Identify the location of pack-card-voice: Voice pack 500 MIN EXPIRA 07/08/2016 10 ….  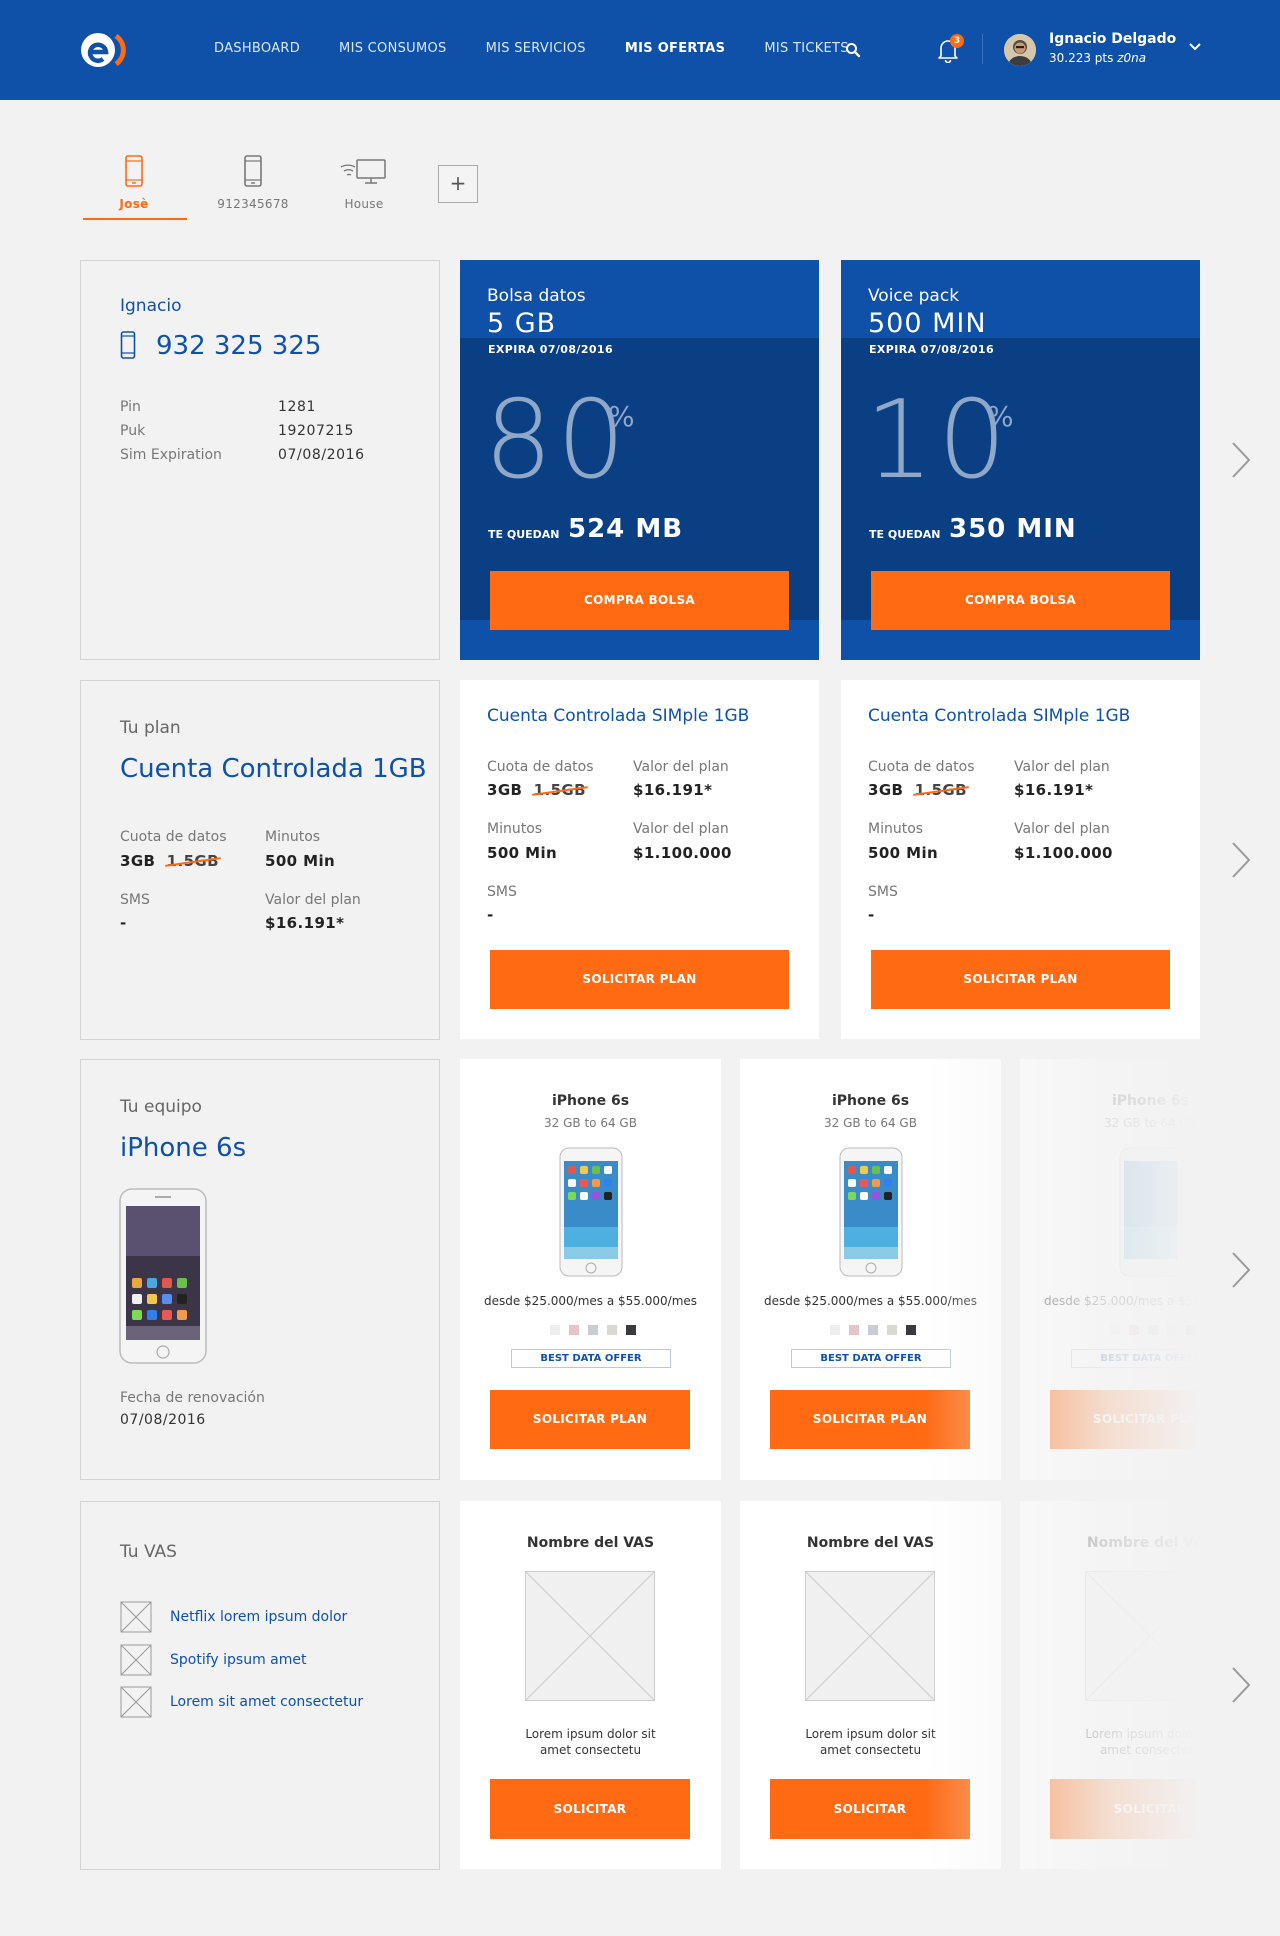
(1020, 460).